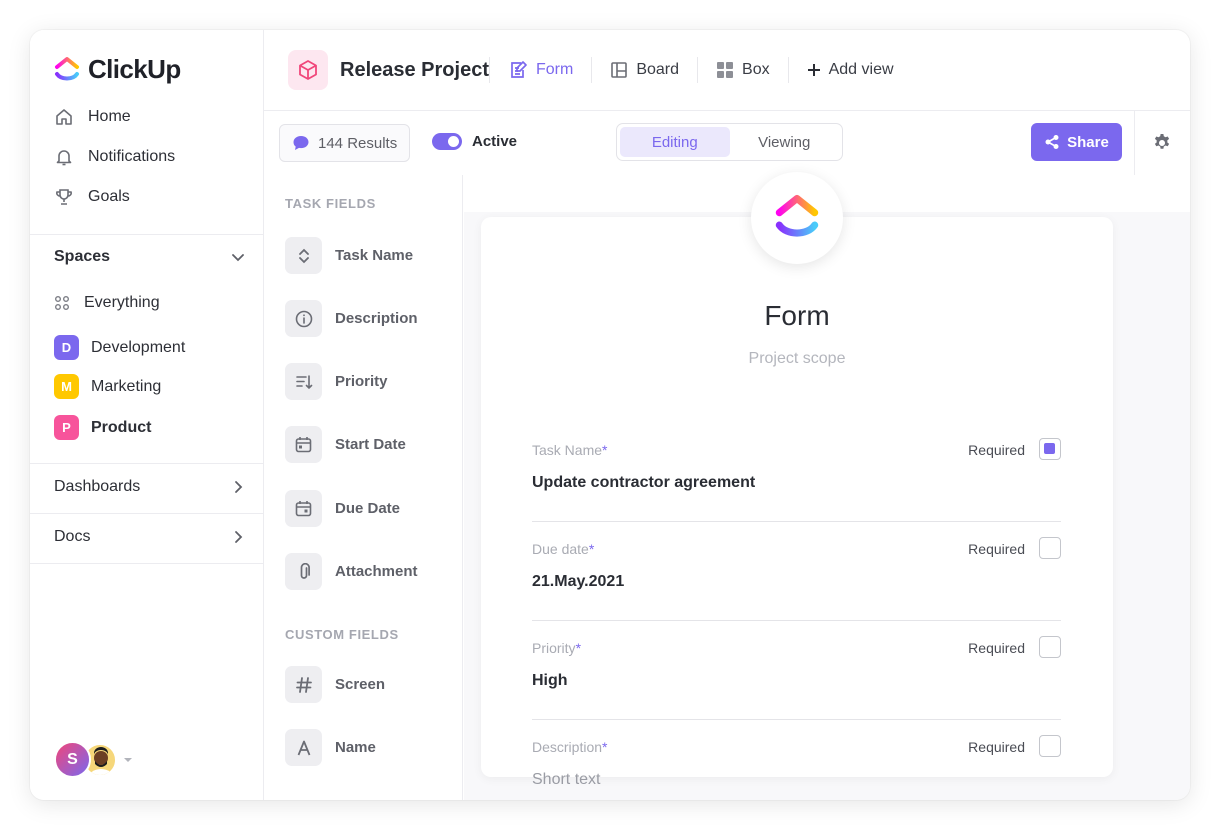  Describe the element at coordinates (66, 427) in the screenshot. I see `space-badge: P` at that location.